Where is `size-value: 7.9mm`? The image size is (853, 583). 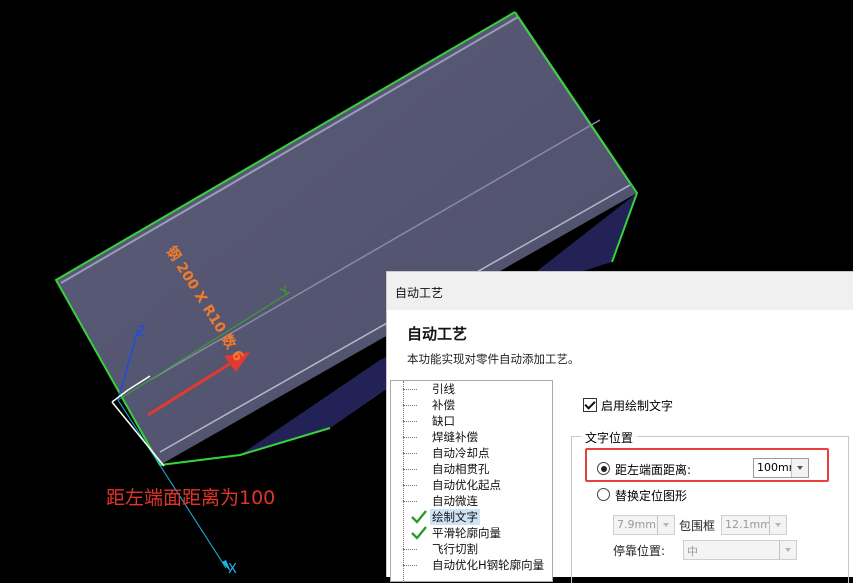
size-value: 7.9mm is located at coordinates (636, 524).